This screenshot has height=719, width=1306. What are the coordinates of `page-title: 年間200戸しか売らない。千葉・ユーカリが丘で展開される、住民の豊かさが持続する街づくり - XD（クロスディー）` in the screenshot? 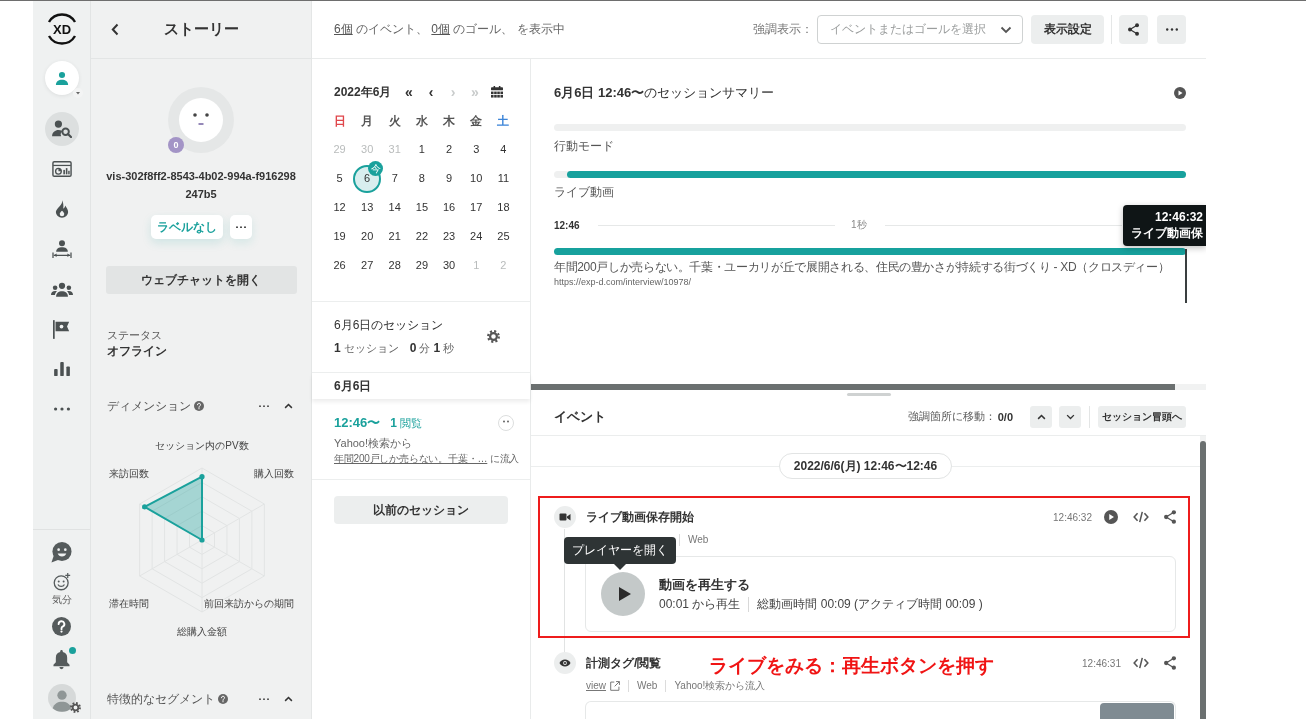 It's located at (862, 267).